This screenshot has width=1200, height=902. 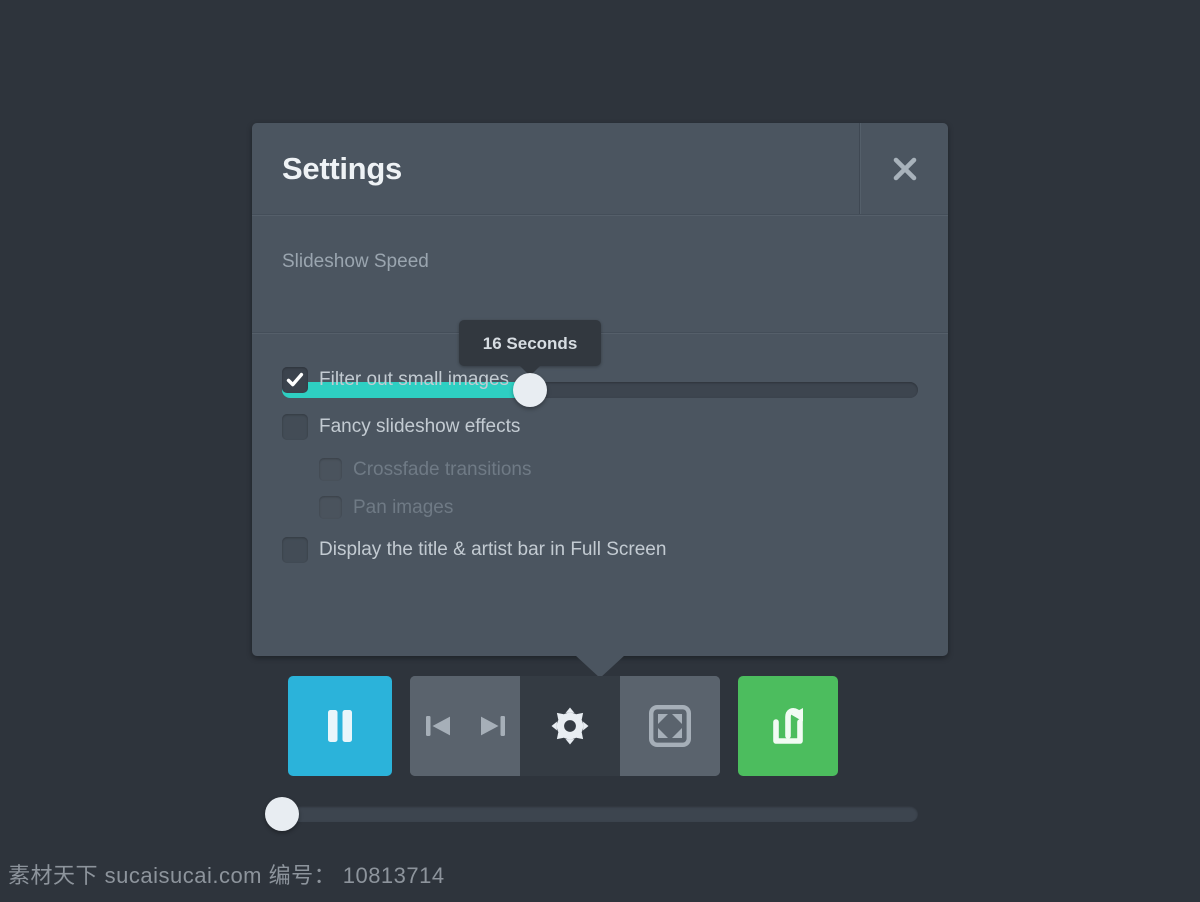 I want to click on page-title: Settings, so click(x=342, y=168).